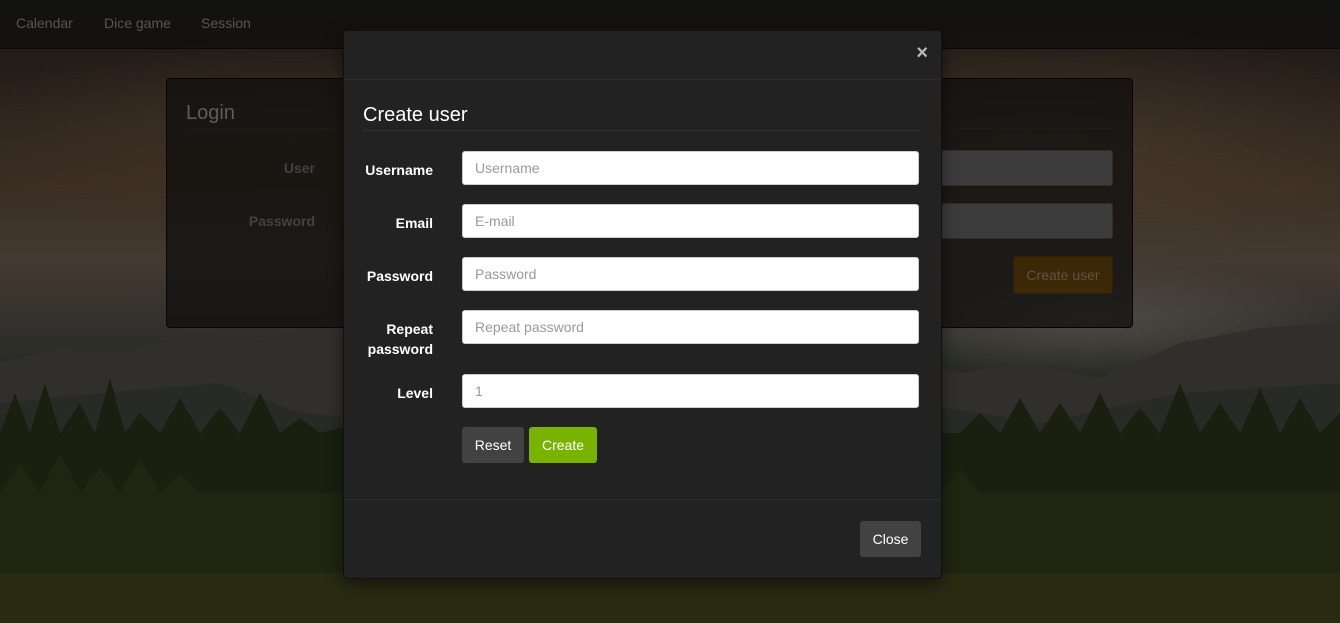 The image size is (1340, 623). Describe the element at coordinates (415, 393) in the screenshot. I see `level-label: Level` at that location.